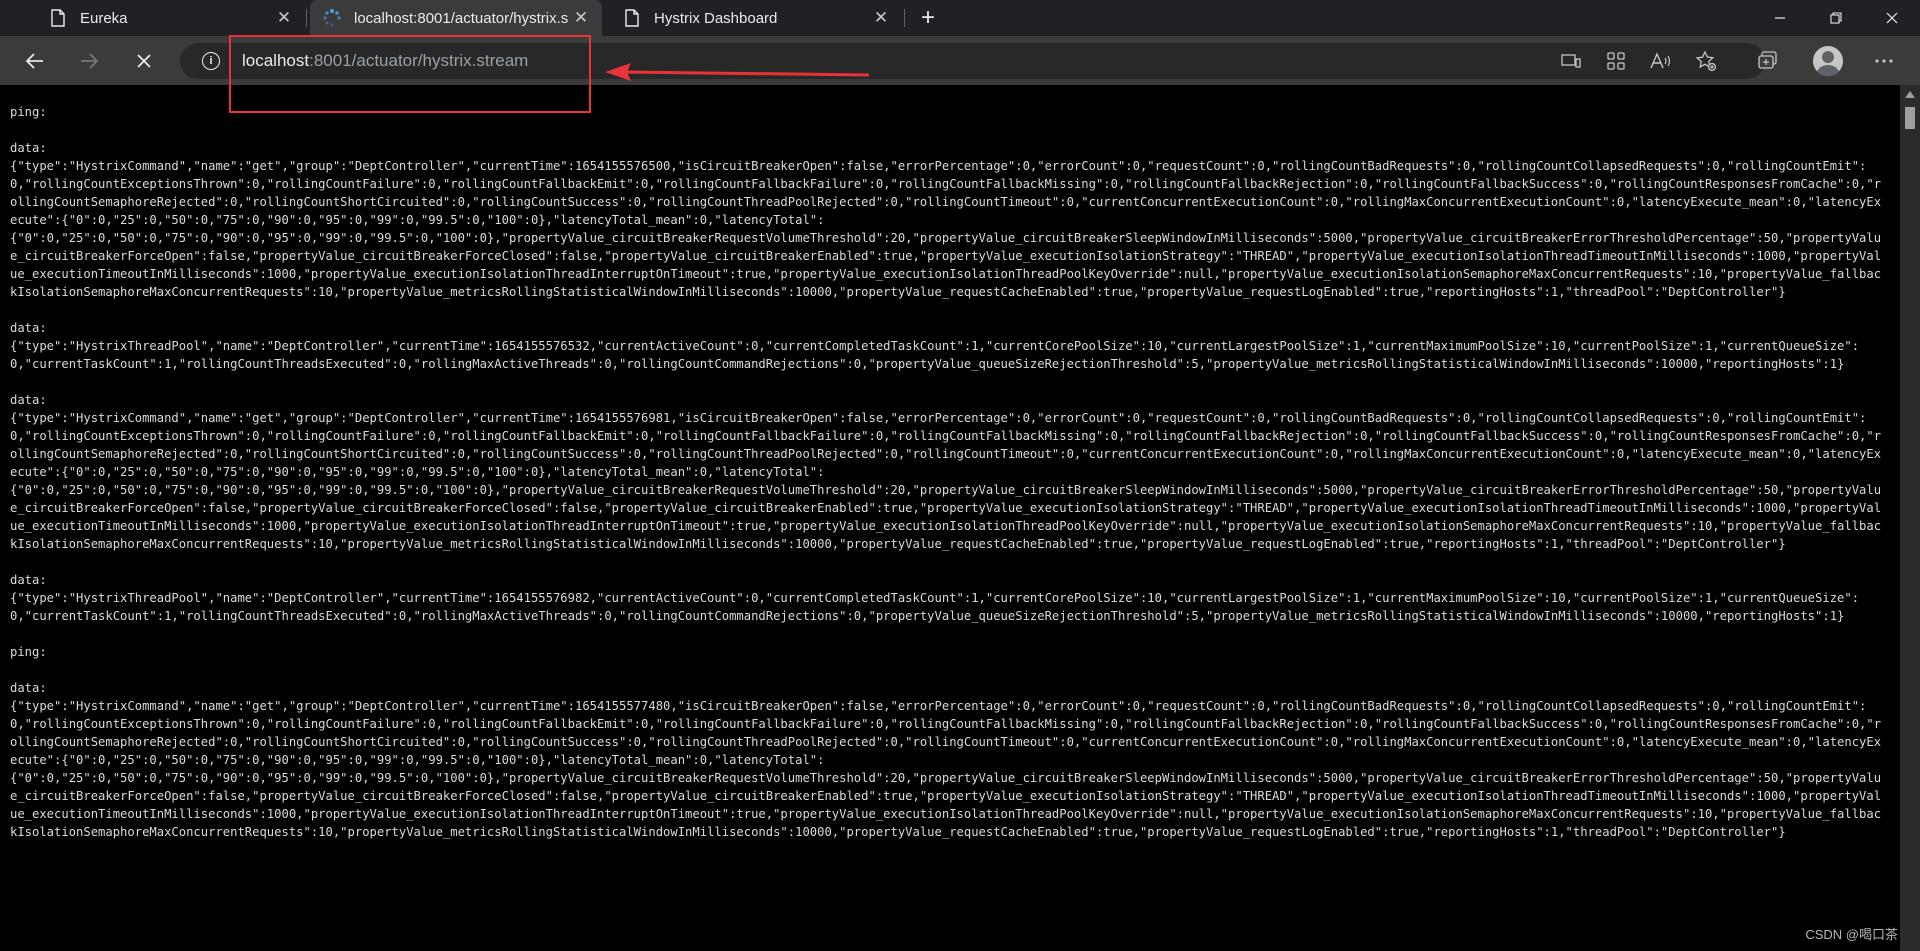 The width and height of the screenshot is (1920, 951). What do you see at coordinates (1910, 94) in the screenshot?
I see `scroll-up-icon` at bounding box center [1910, 94].